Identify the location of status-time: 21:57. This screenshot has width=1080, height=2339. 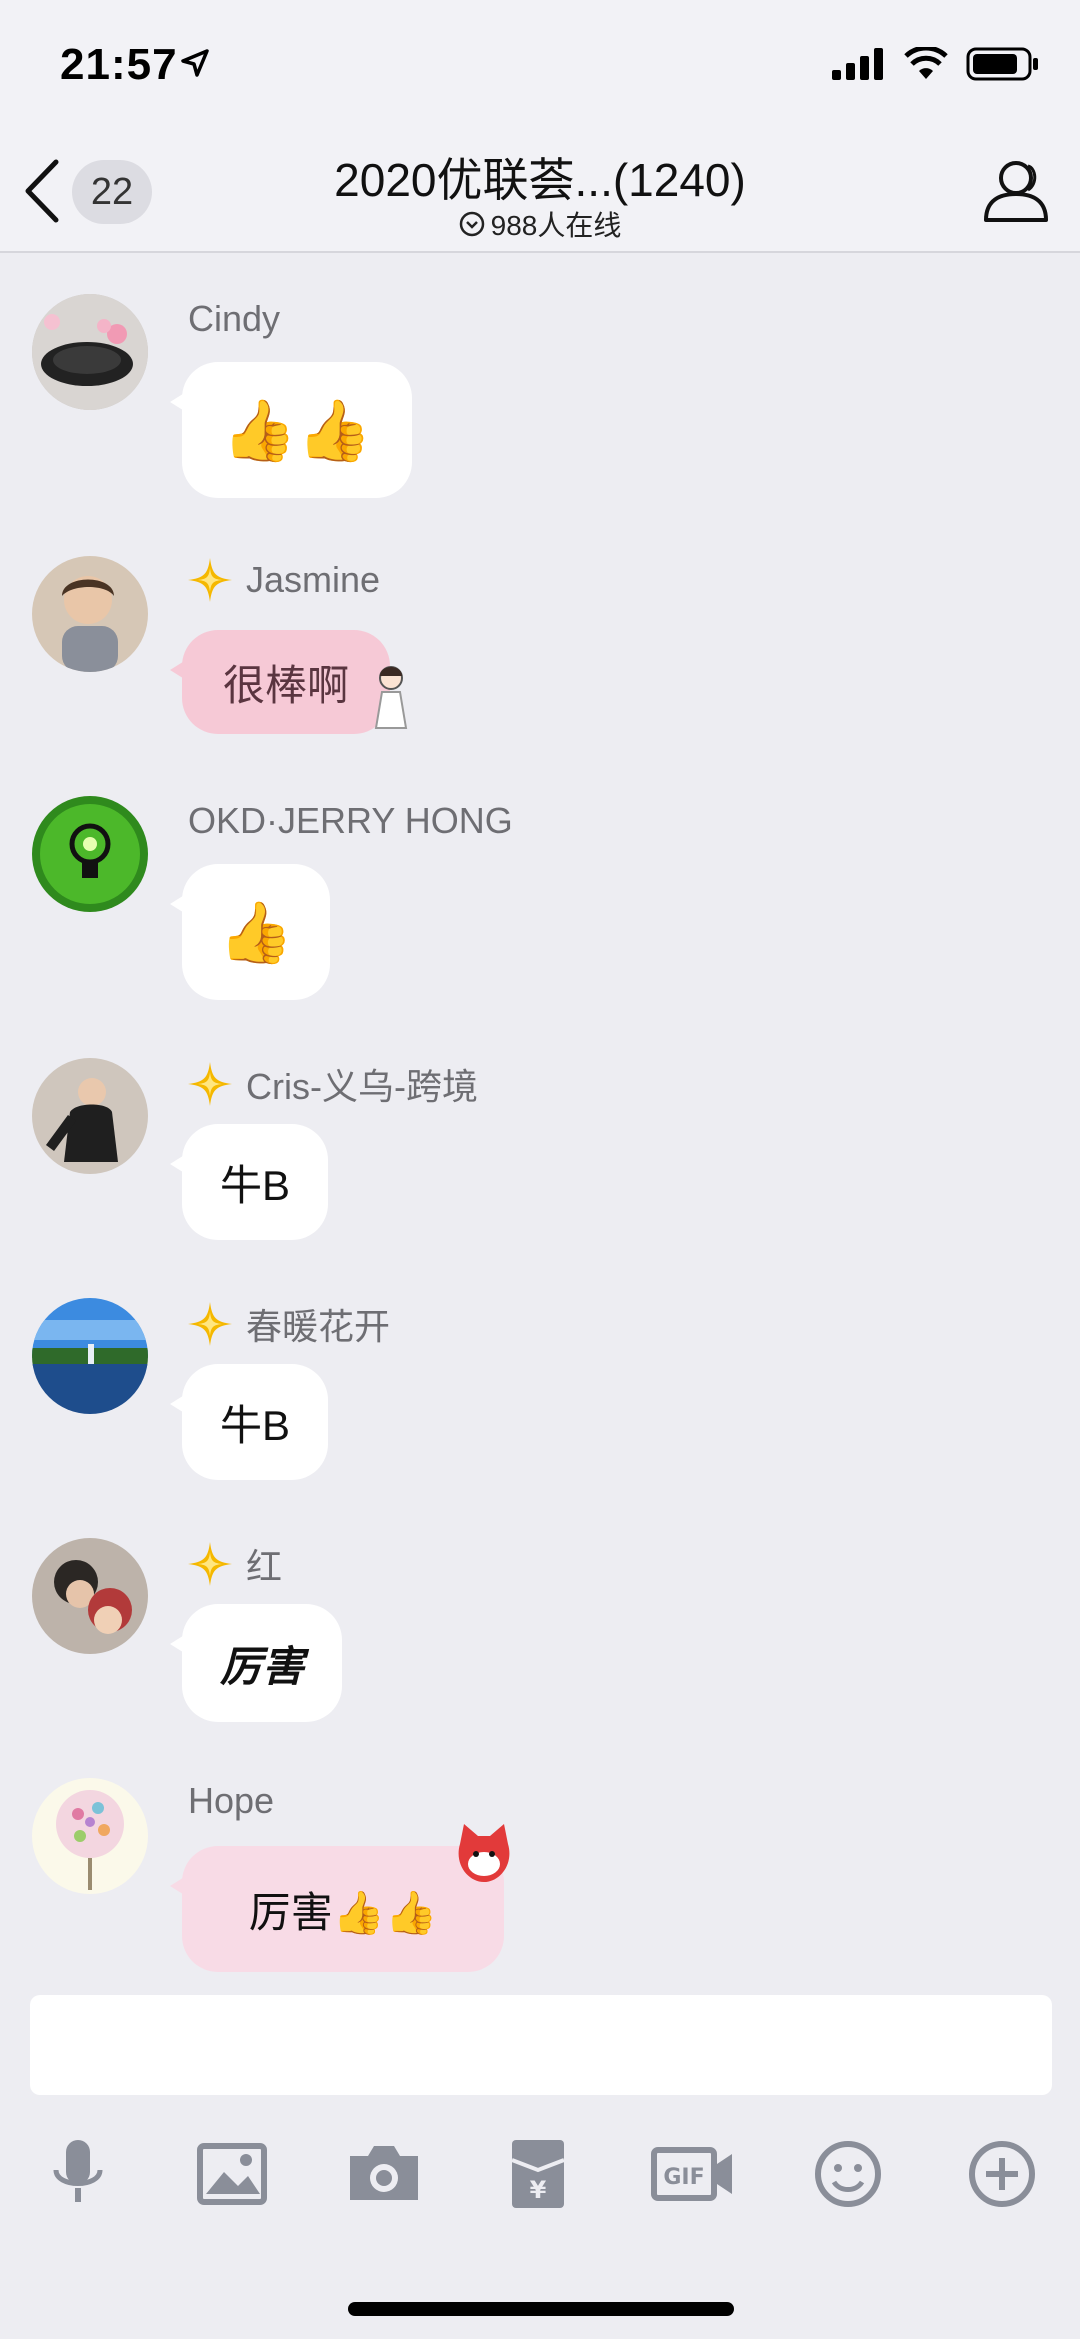
(119, 64).